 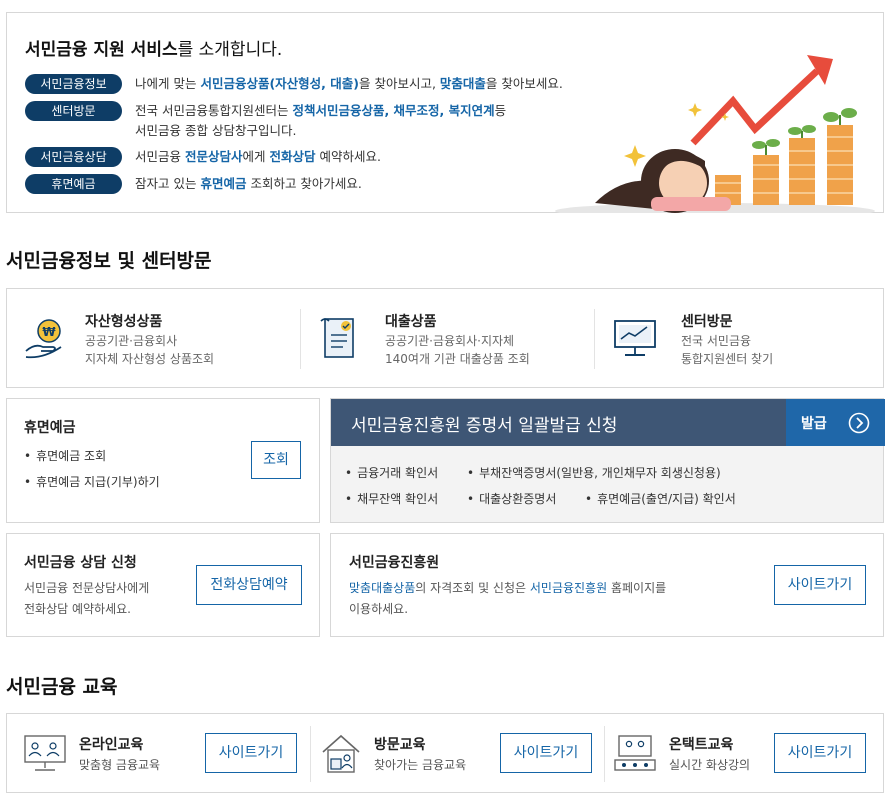 What do you see at coordinates (73, 111) in the screenshot?
I see `tag-center-visit: 센터방문` at bounding box center [73, 111].